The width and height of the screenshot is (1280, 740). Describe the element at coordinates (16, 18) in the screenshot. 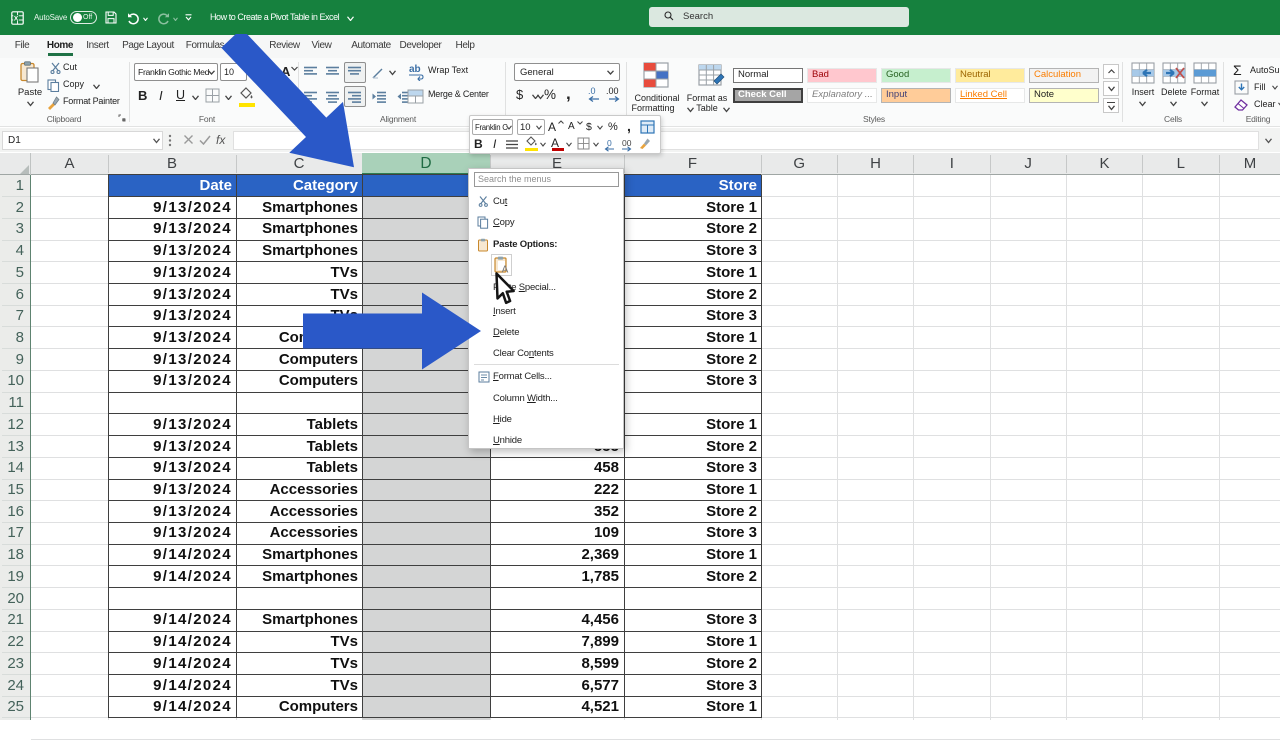

I see `svg-text: X` at that location.